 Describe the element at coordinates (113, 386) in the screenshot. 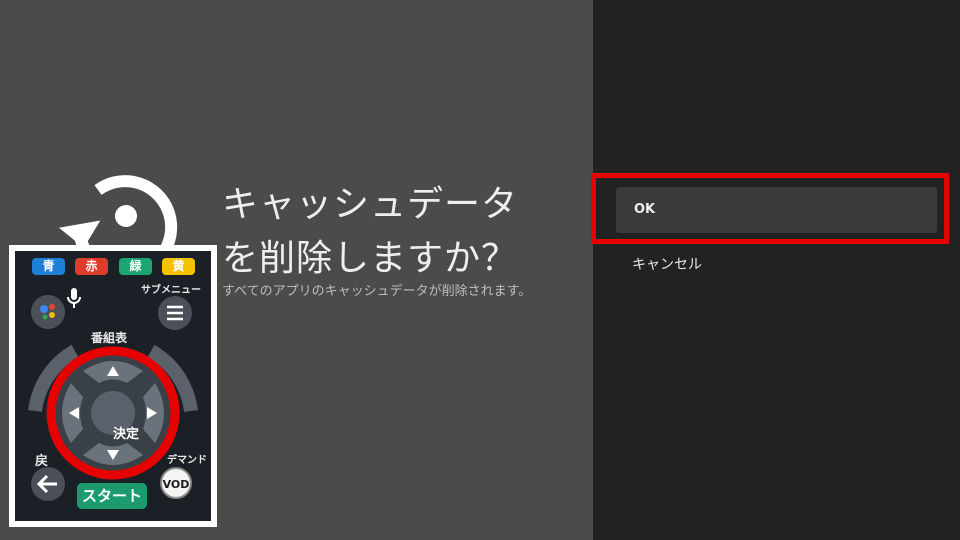

I see `remote-control-illustration: 青 赤 緑 黄 サブメニュー 番組表 決定 戻 デマンド スタート VOD` at that location.